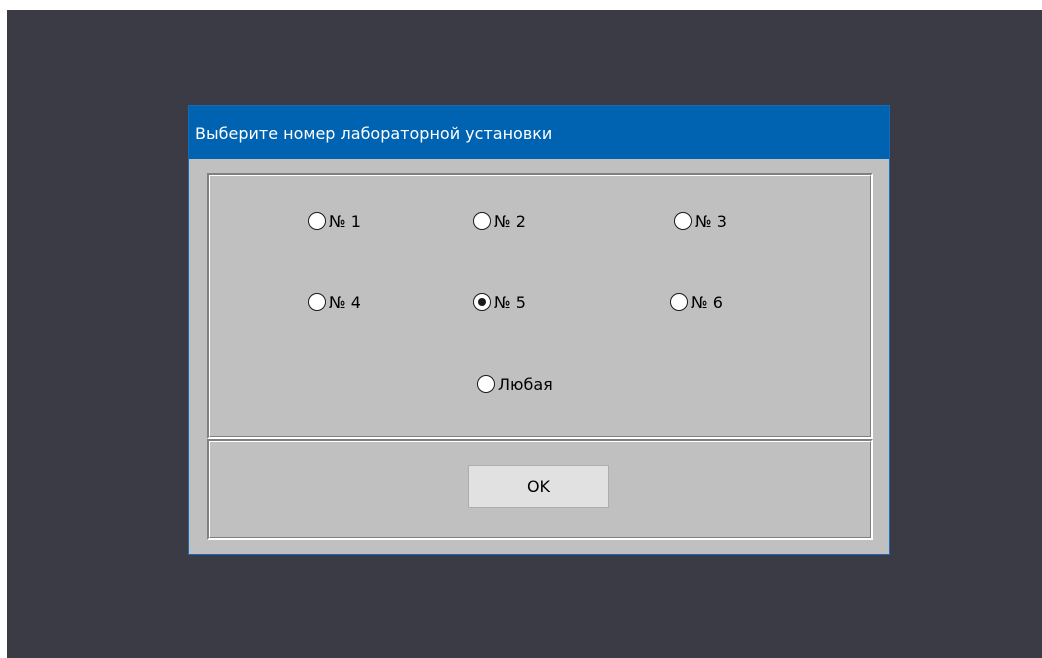  Describe the element at coordinates (482, 302) in the screenshot. I see `radio-button-selected-icon` at that location.